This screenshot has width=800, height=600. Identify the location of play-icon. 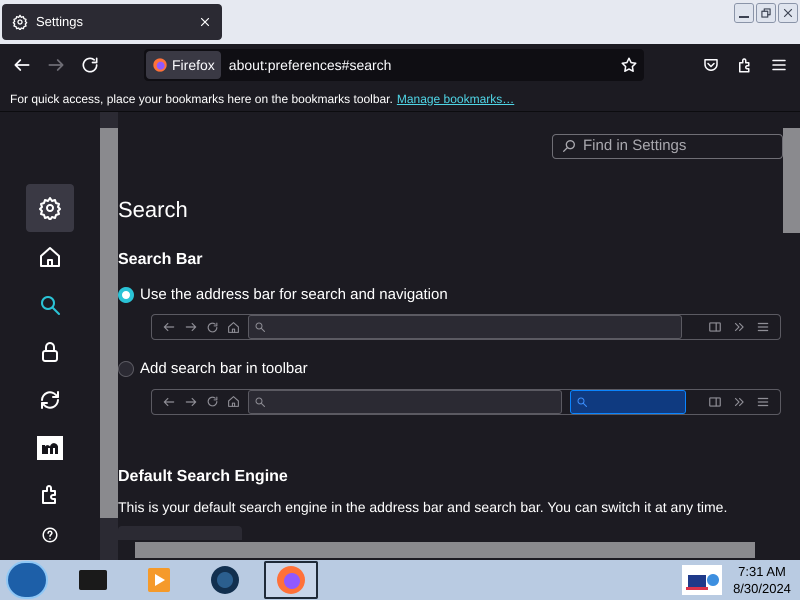
(159, 580).